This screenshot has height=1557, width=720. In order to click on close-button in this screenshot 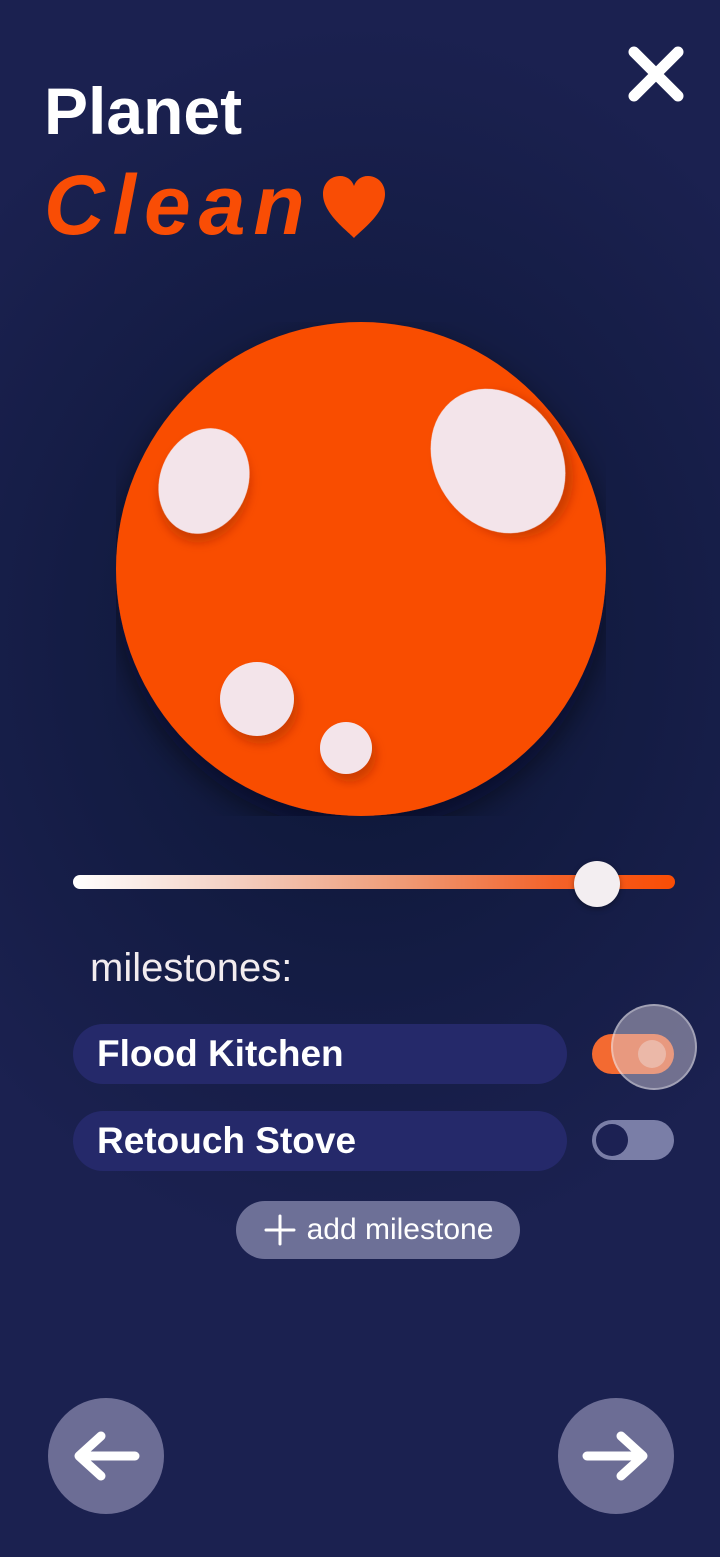, I will do `click(656, 74)`.